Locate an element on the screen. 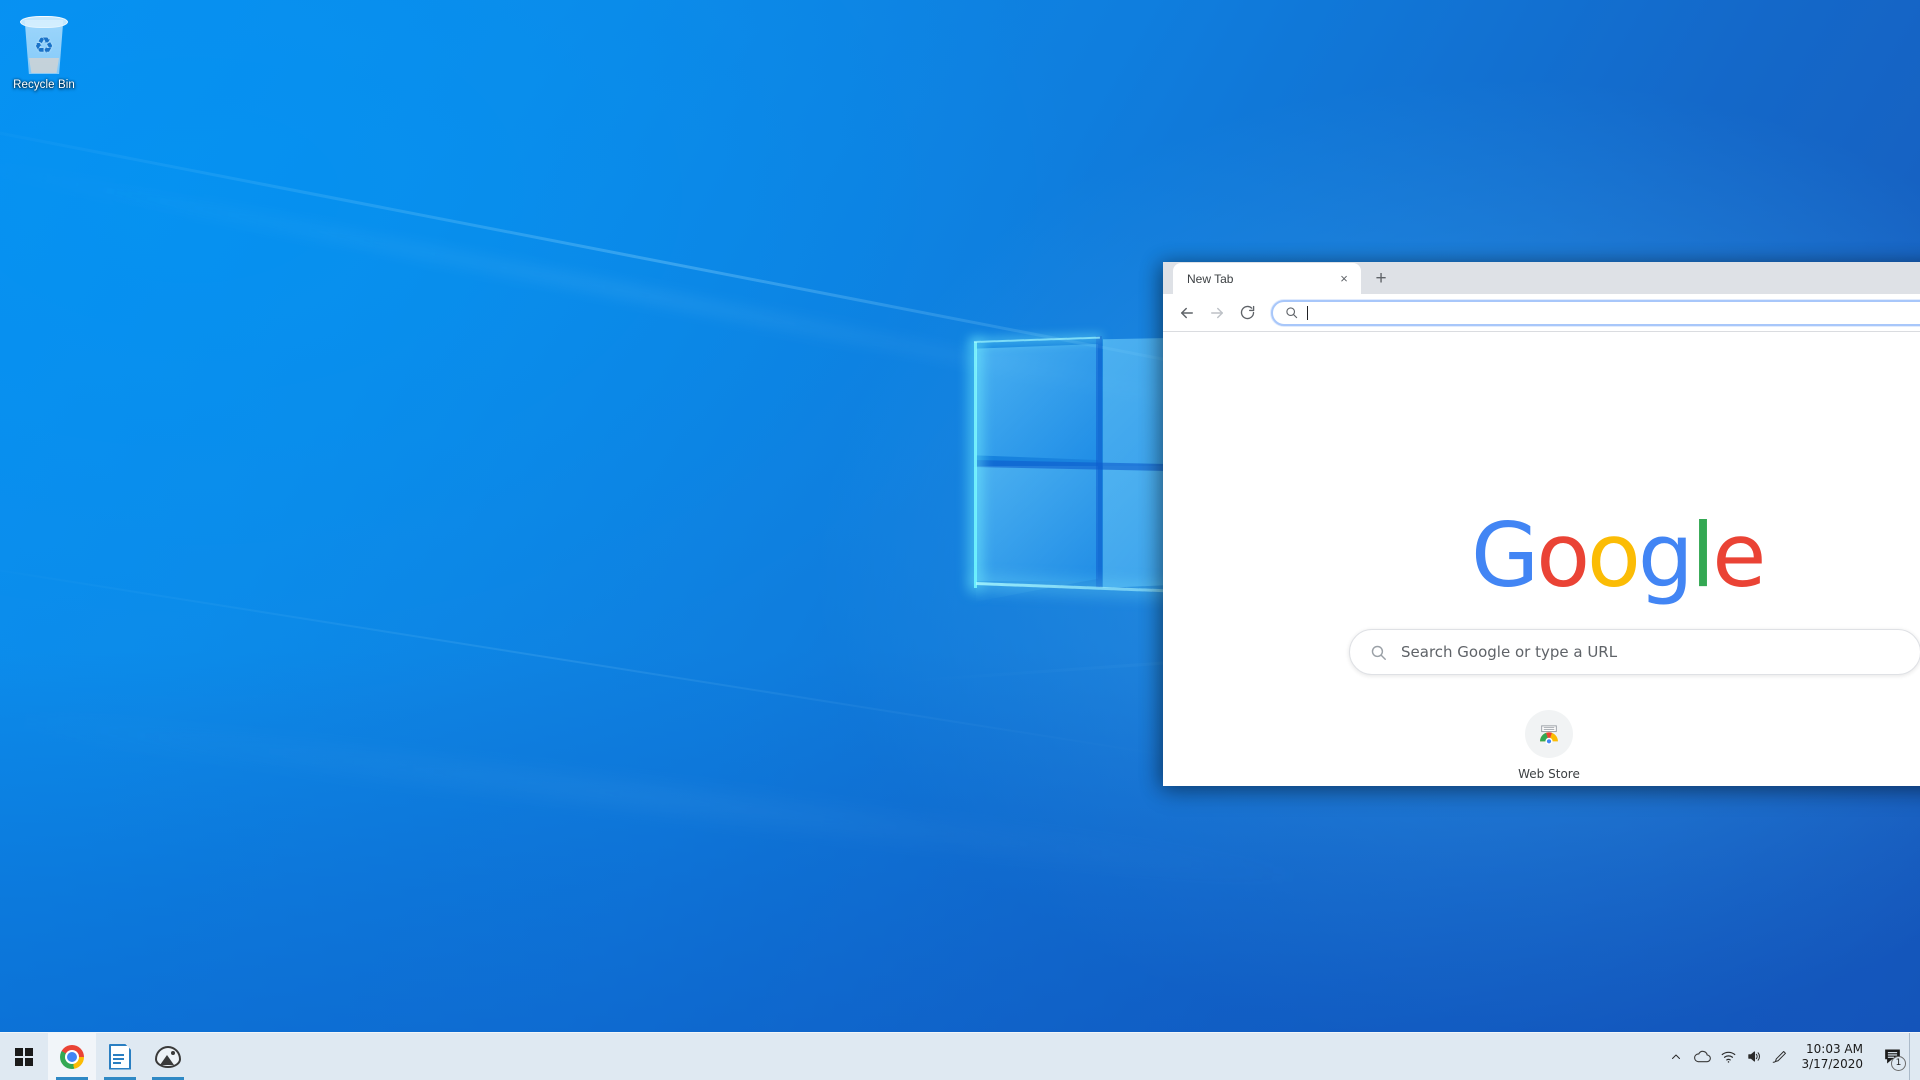 The width and height of the screenshot is (1920, 1080). chrome-web-store-icon is located at coordinates (1549, 734).